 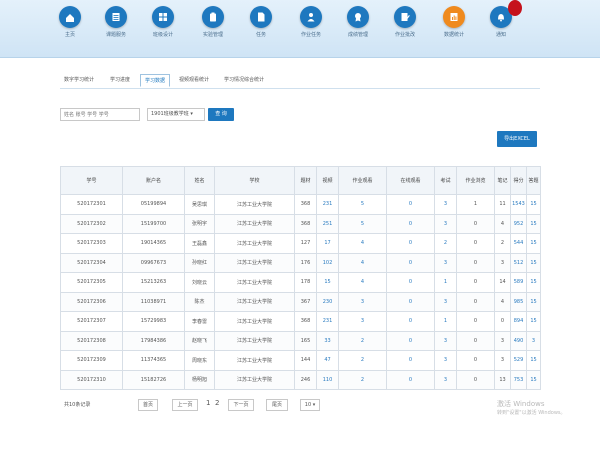 What do you see at coordinates (405, 22) in the screenshot?
I see `nav-item-edit: 作业批改` at bounding box center [405, 22].